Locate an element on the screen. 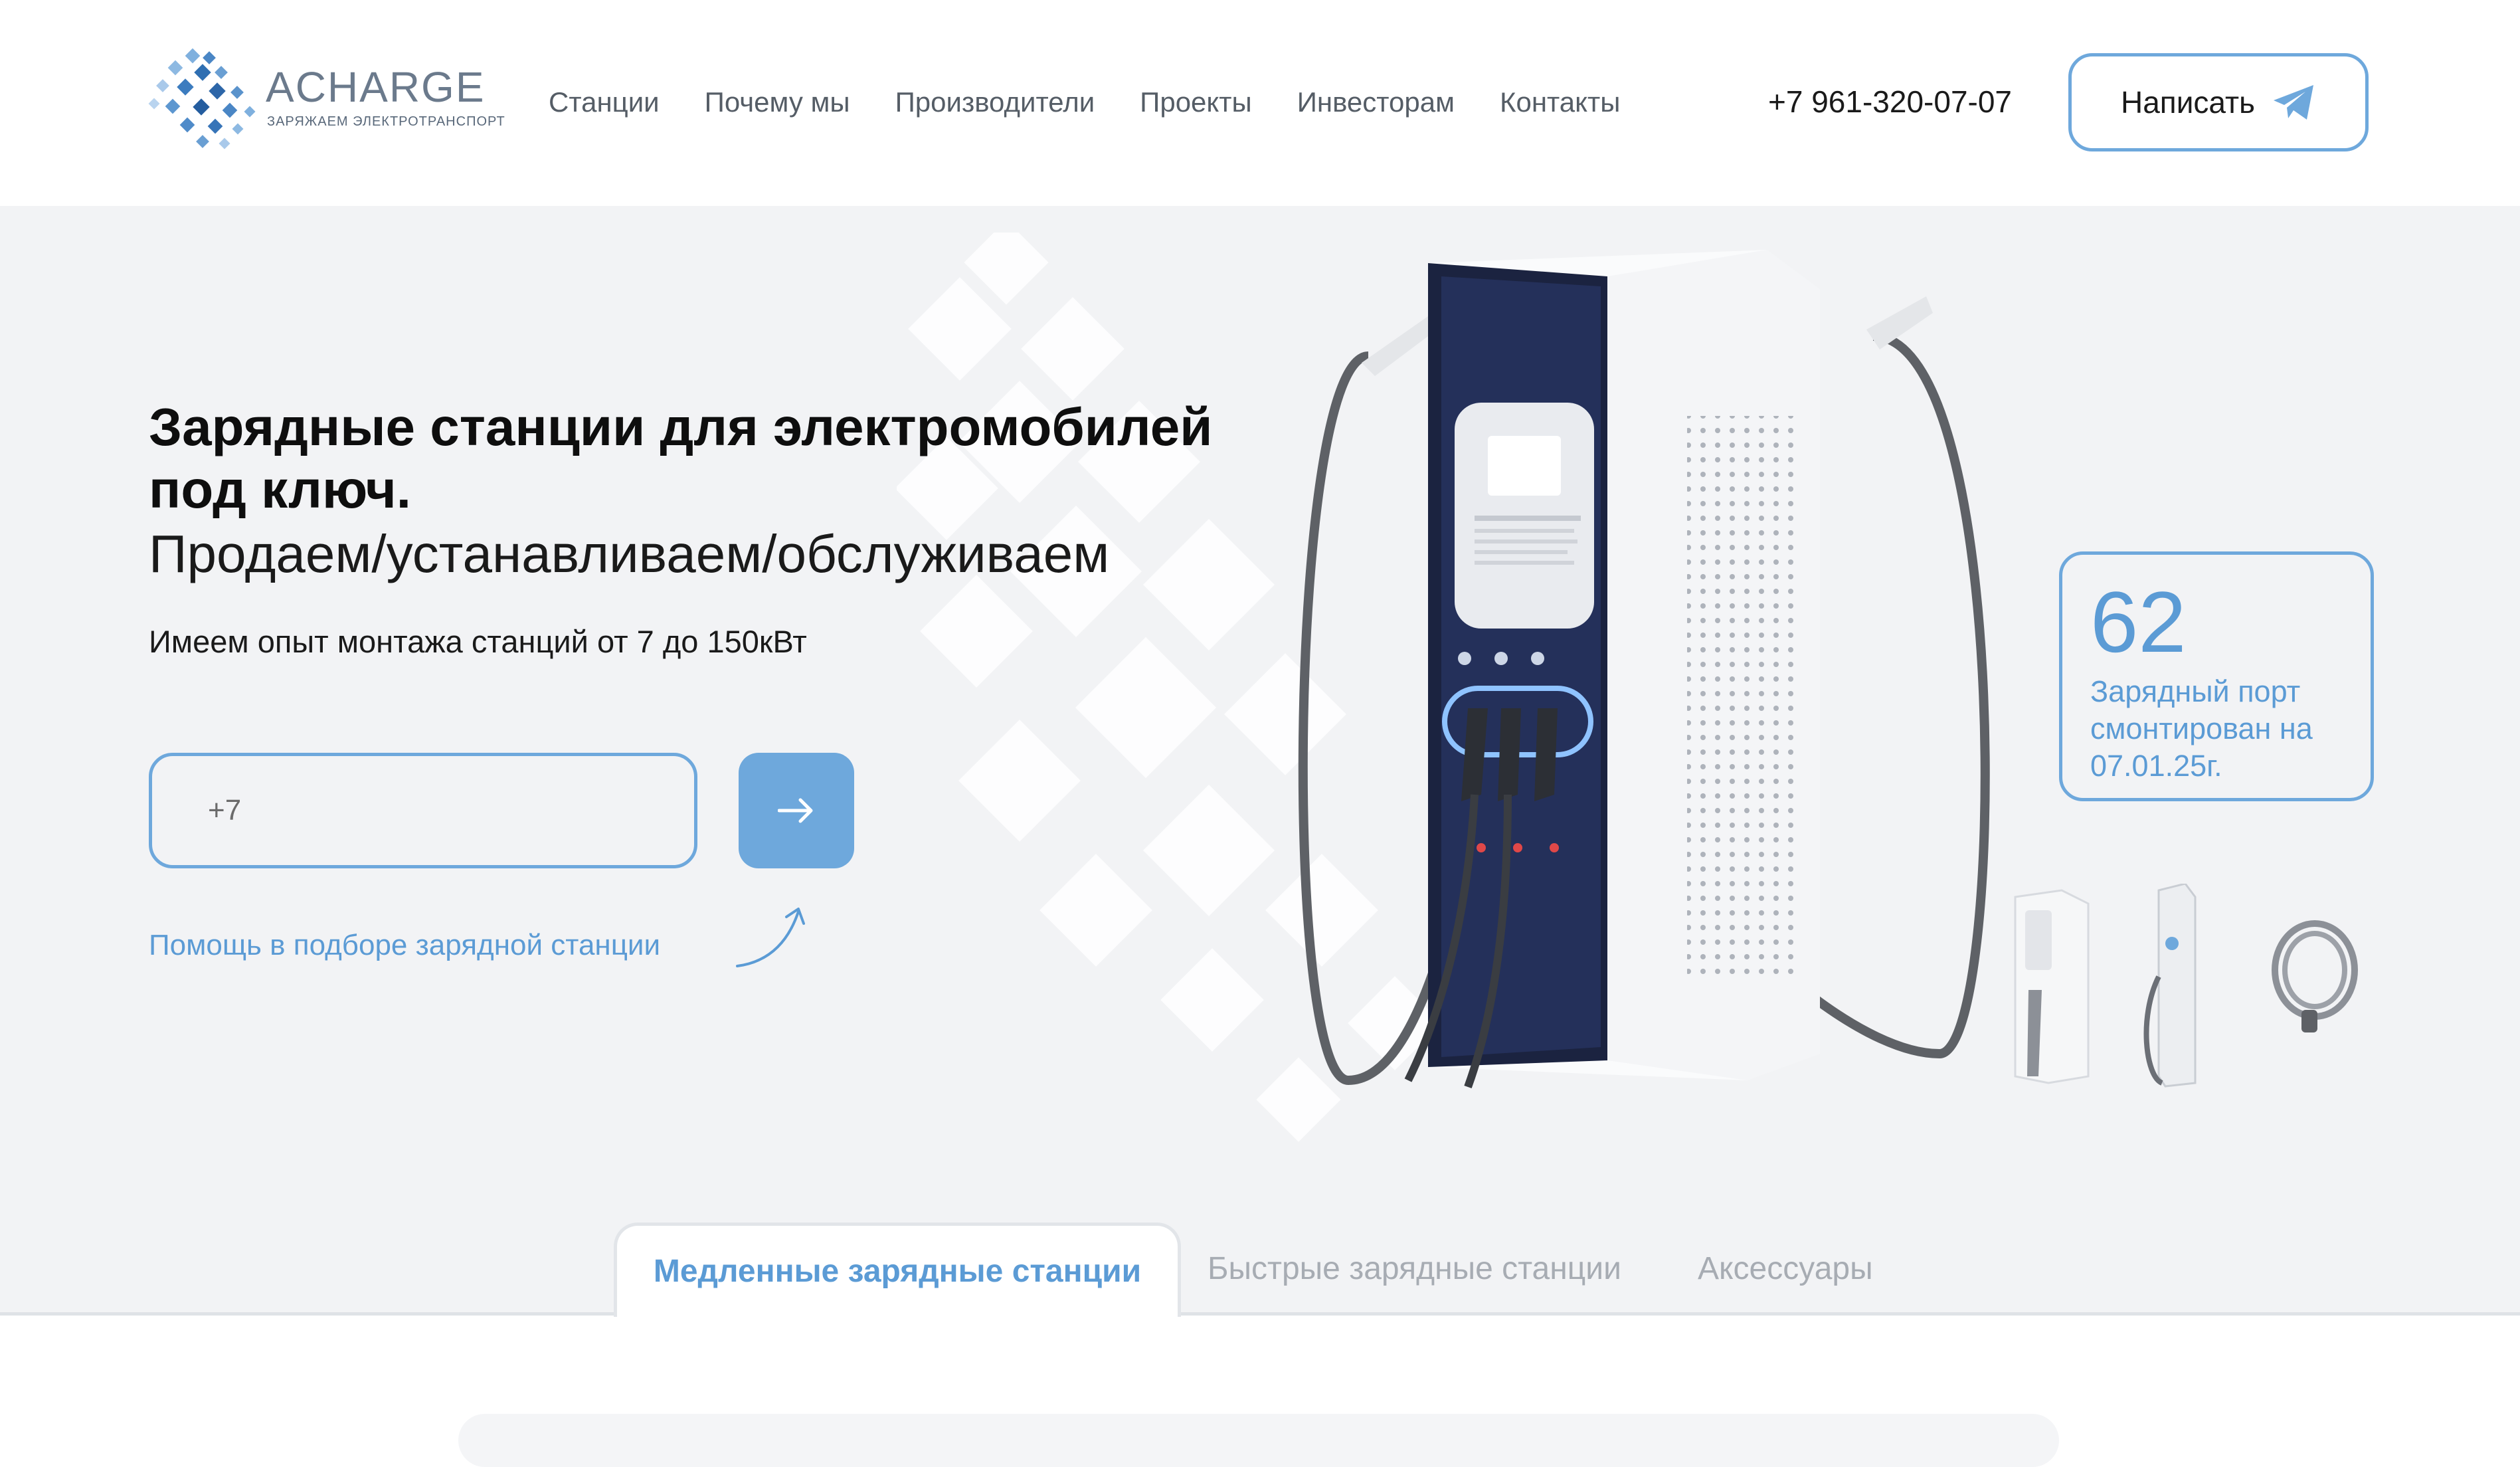 Image resolution: width=2520 pixels, height=1467 pixels. arrow-right-icon is located at coordinates (795, 810).